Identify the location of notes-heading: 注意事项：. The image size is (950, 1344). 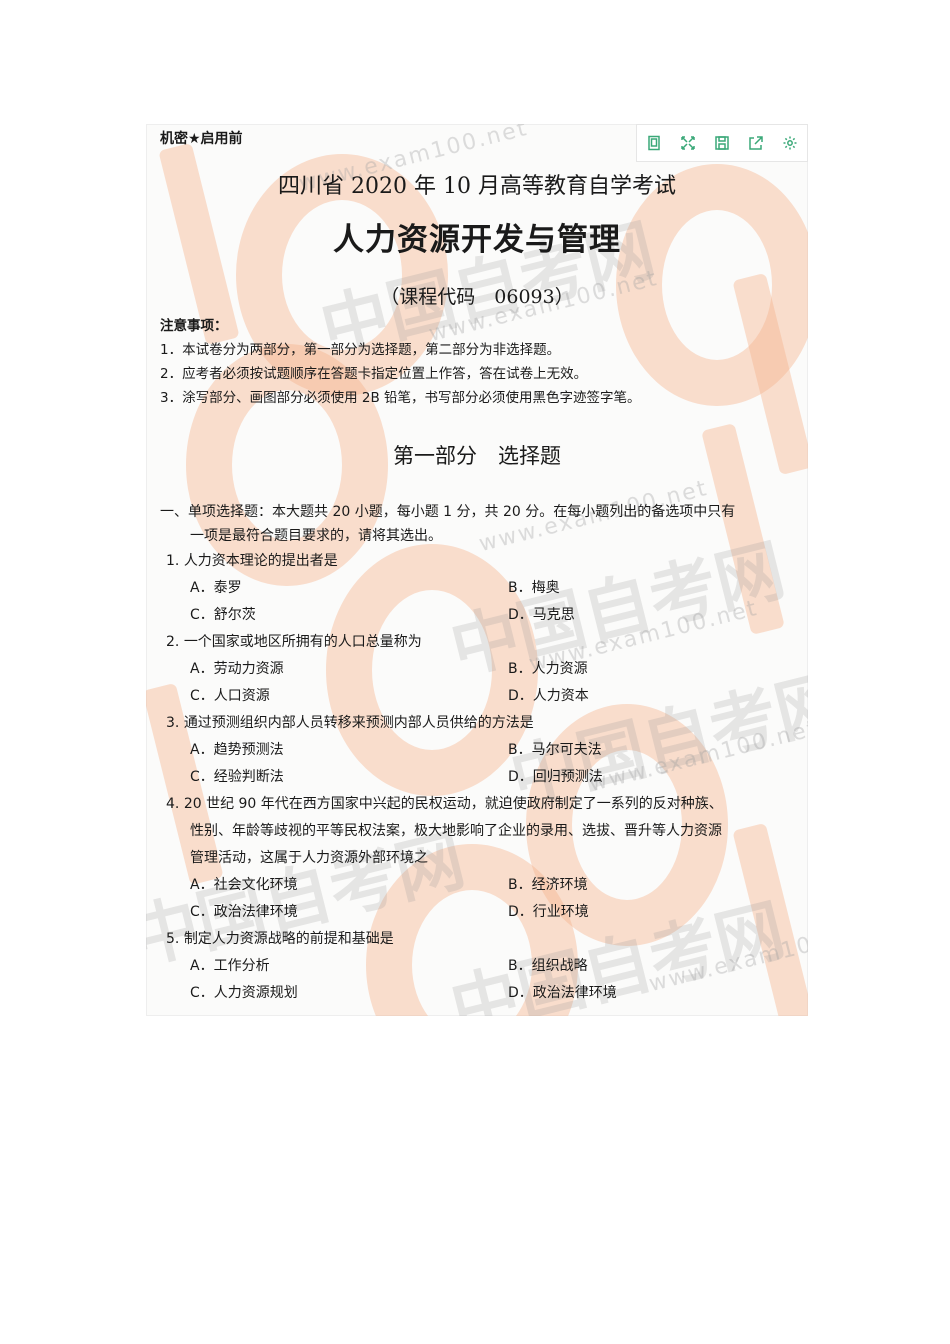
(194, 326).